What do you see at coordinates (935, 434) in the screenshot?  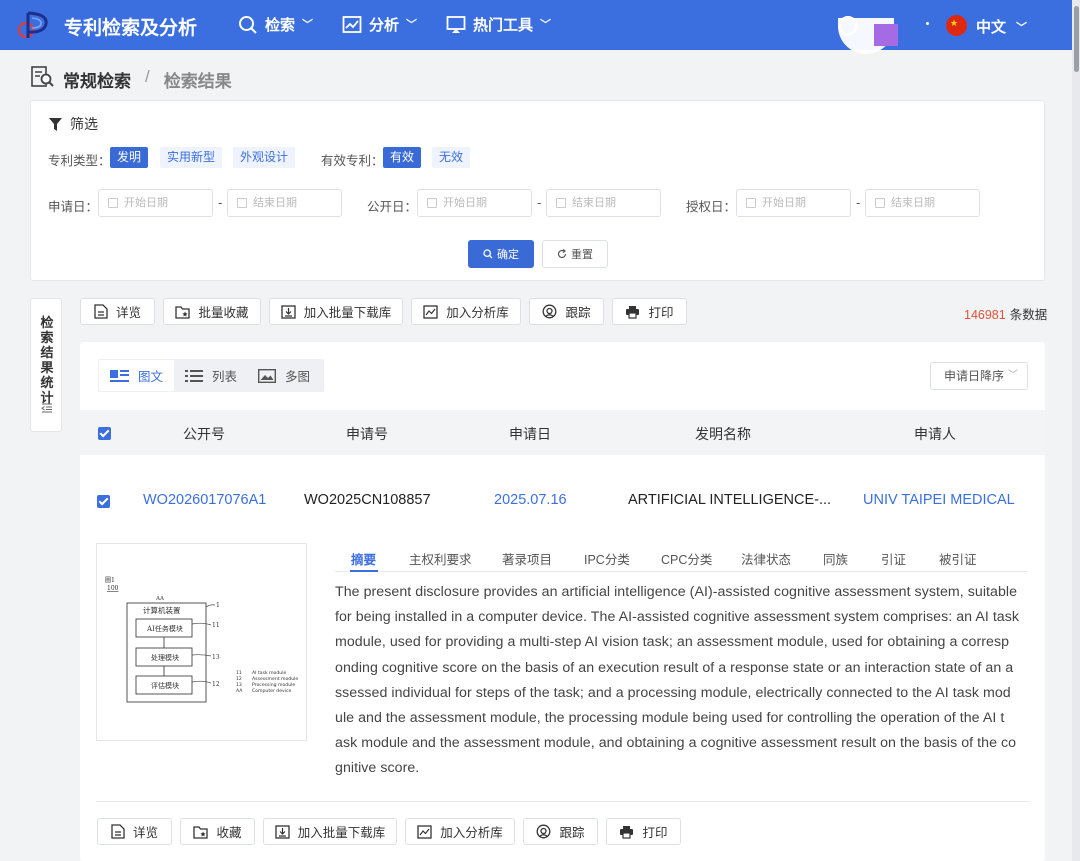 I see `column-header-applicant: 申请人` at bounding box center [935, 434].